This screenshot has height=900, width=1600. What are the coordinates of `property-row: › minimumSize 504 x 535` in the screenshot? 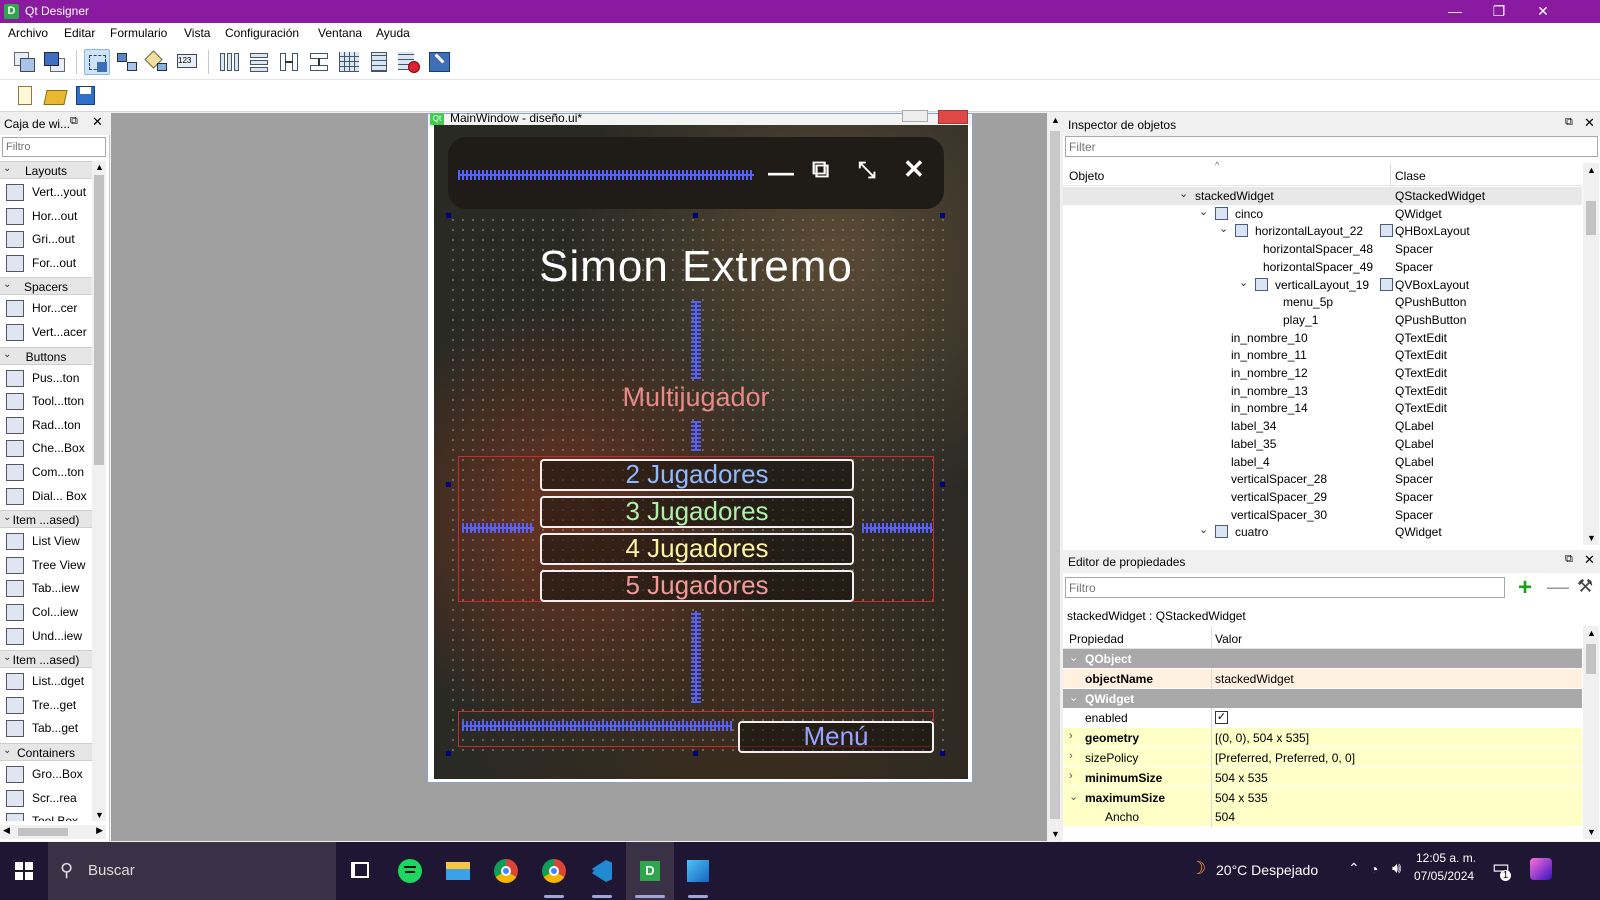 It's located at (1322, 777).